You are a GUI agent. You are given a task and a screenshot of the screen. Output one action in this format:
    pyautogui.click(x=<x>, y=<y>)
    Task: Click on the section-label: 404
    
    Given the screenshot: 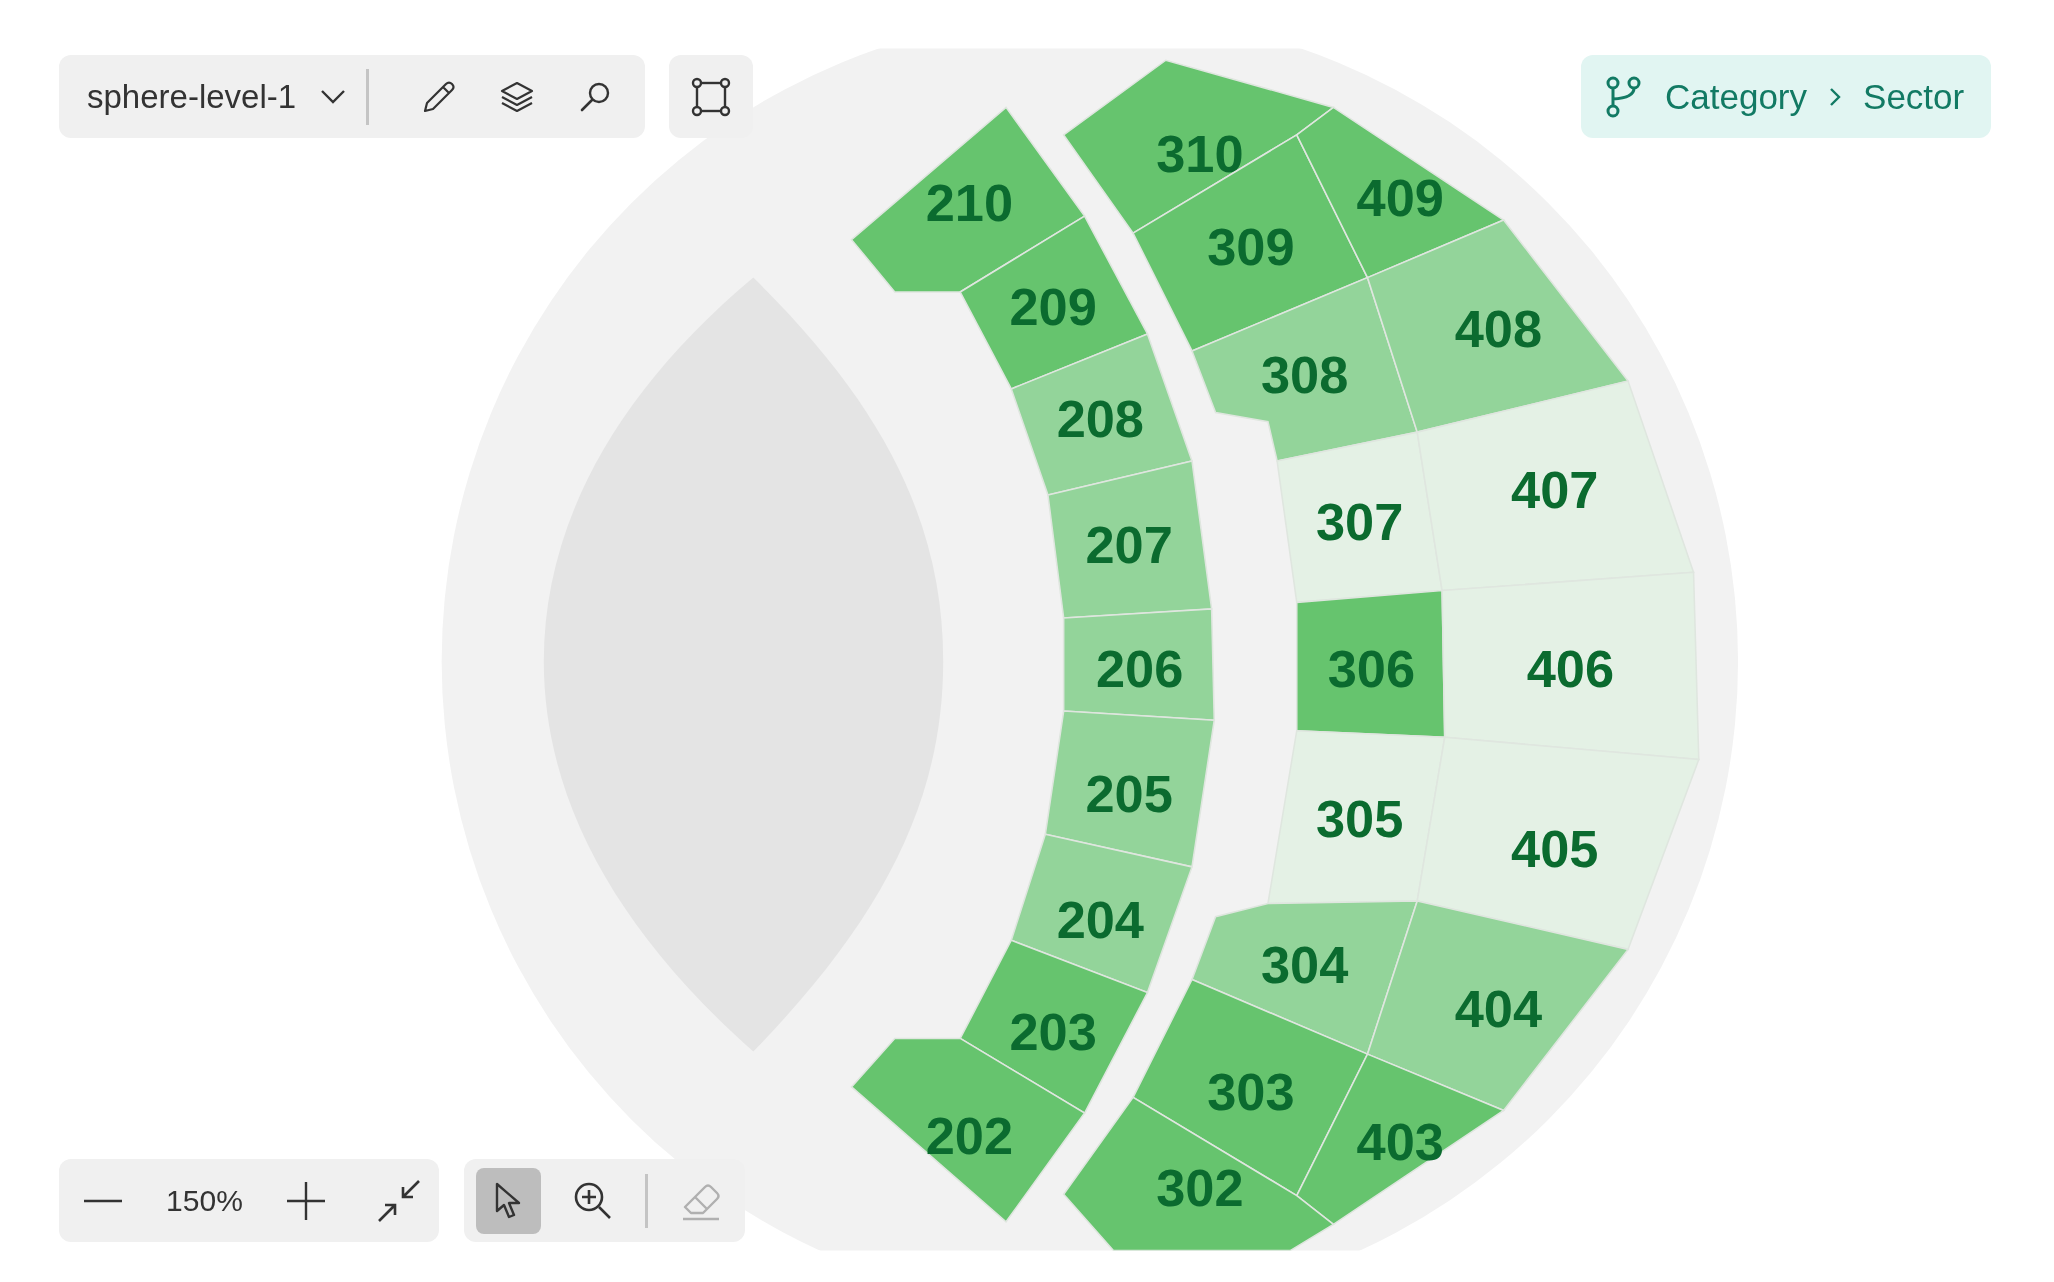 What is the action you would take?
    pyautogui.click(x=1498, y=1008)
    